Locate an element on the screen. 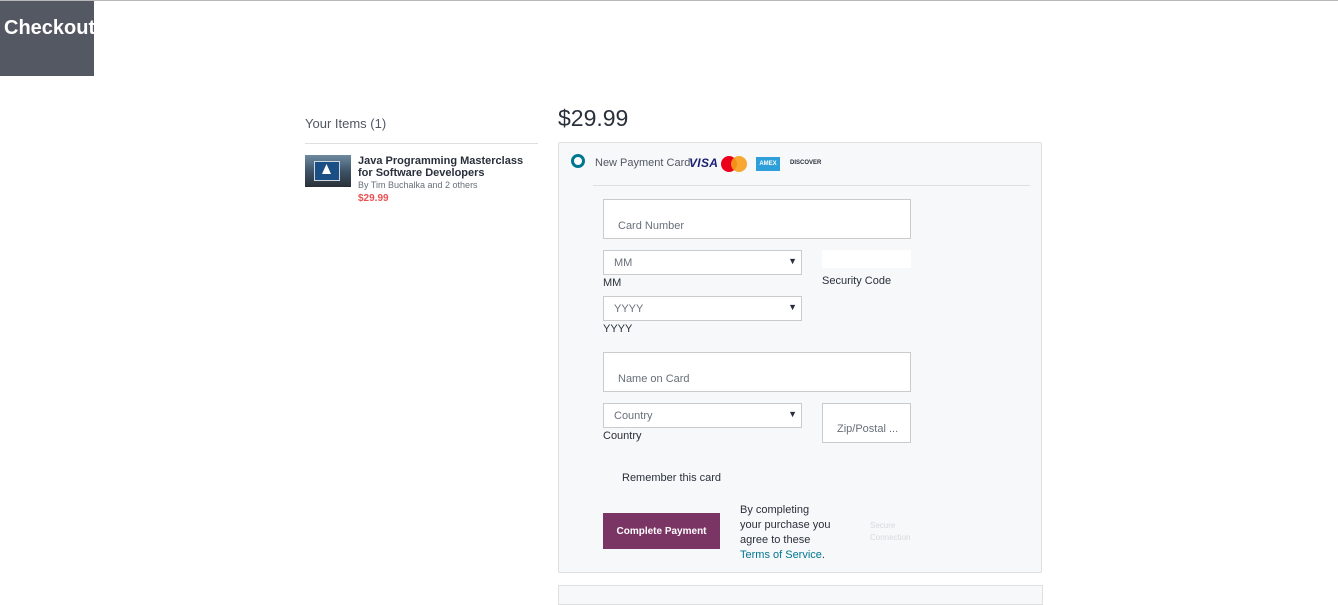 The width and height of the screenshot is (1338, 605). terms-of-service-link: Terms of Service is located at coordinates (781, 555).